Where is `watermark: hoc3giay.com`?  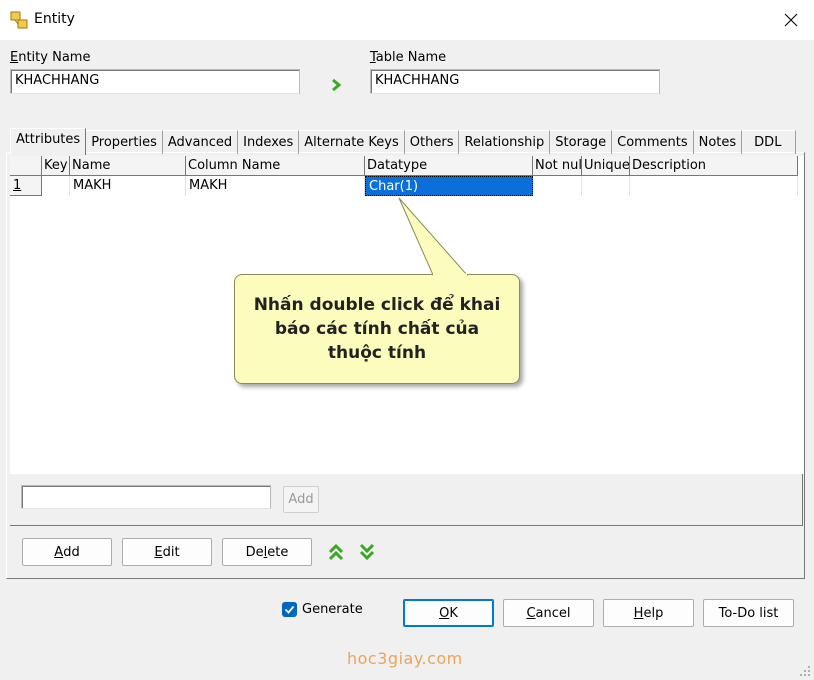 watermark: hoc3giay.com is located at coordinates (405, 658).